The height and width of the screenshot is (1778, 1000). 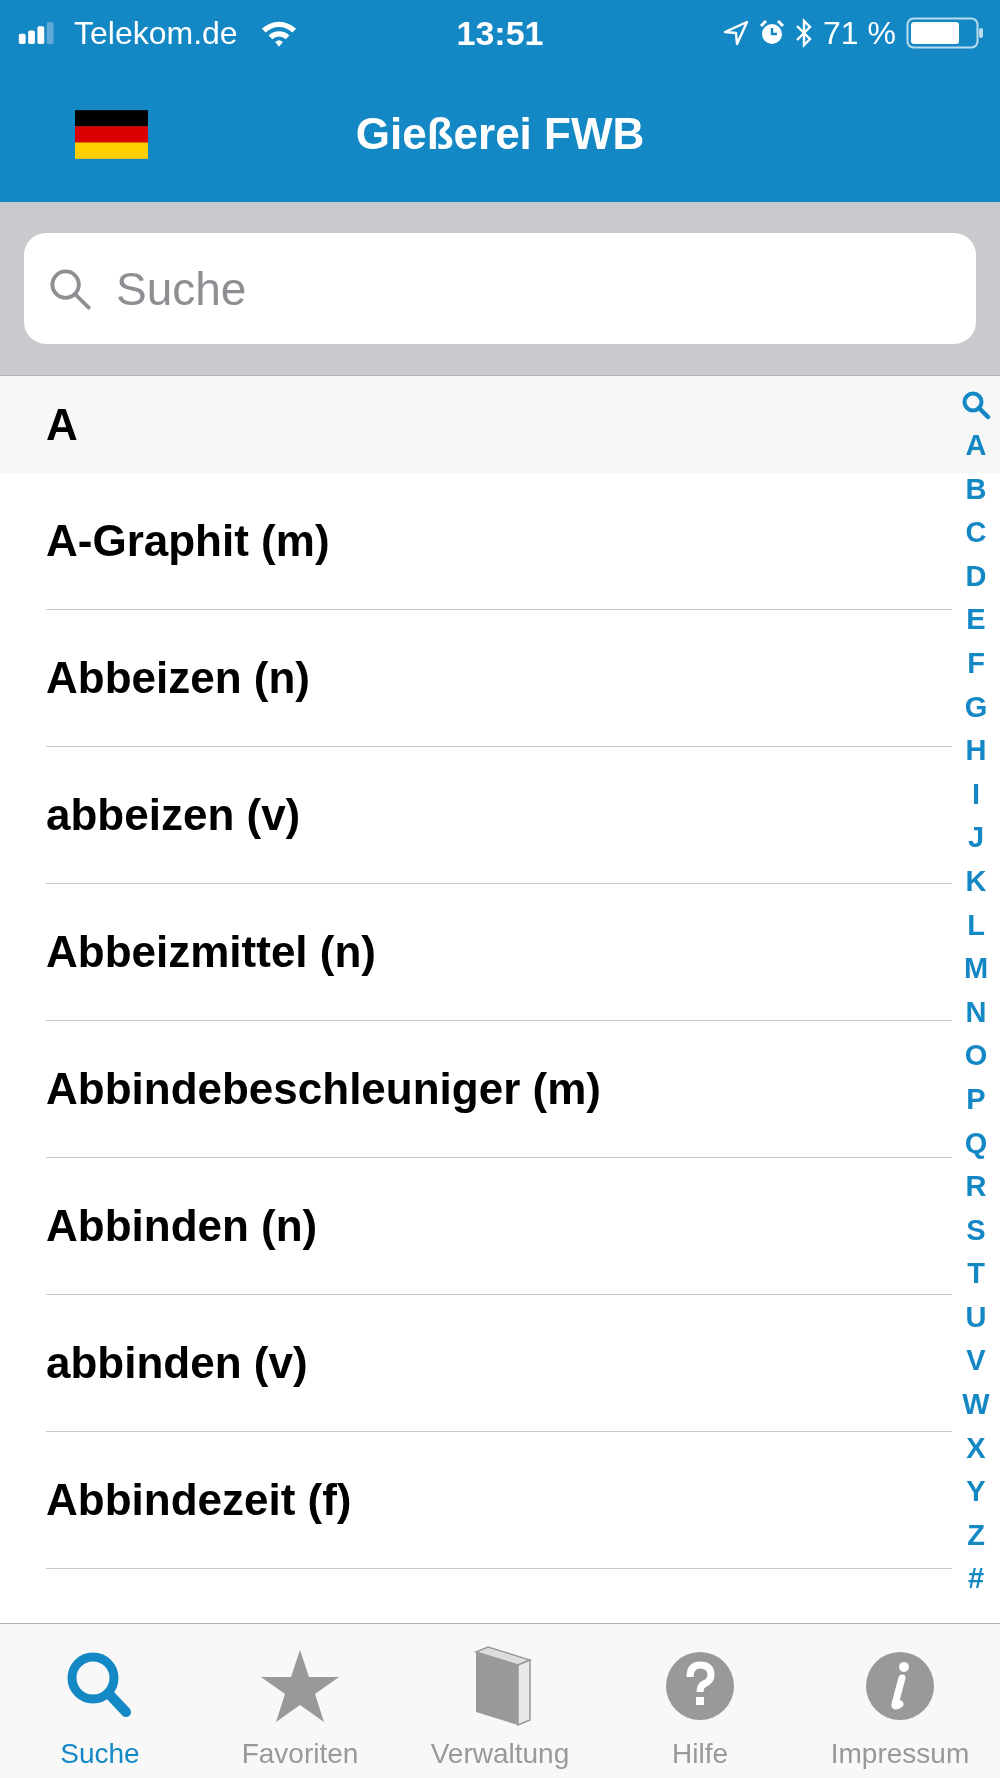 What do you see at coordinates (976, 489) in the screenshot?
I see `index-letter: B` at bounding box center [976, 489].